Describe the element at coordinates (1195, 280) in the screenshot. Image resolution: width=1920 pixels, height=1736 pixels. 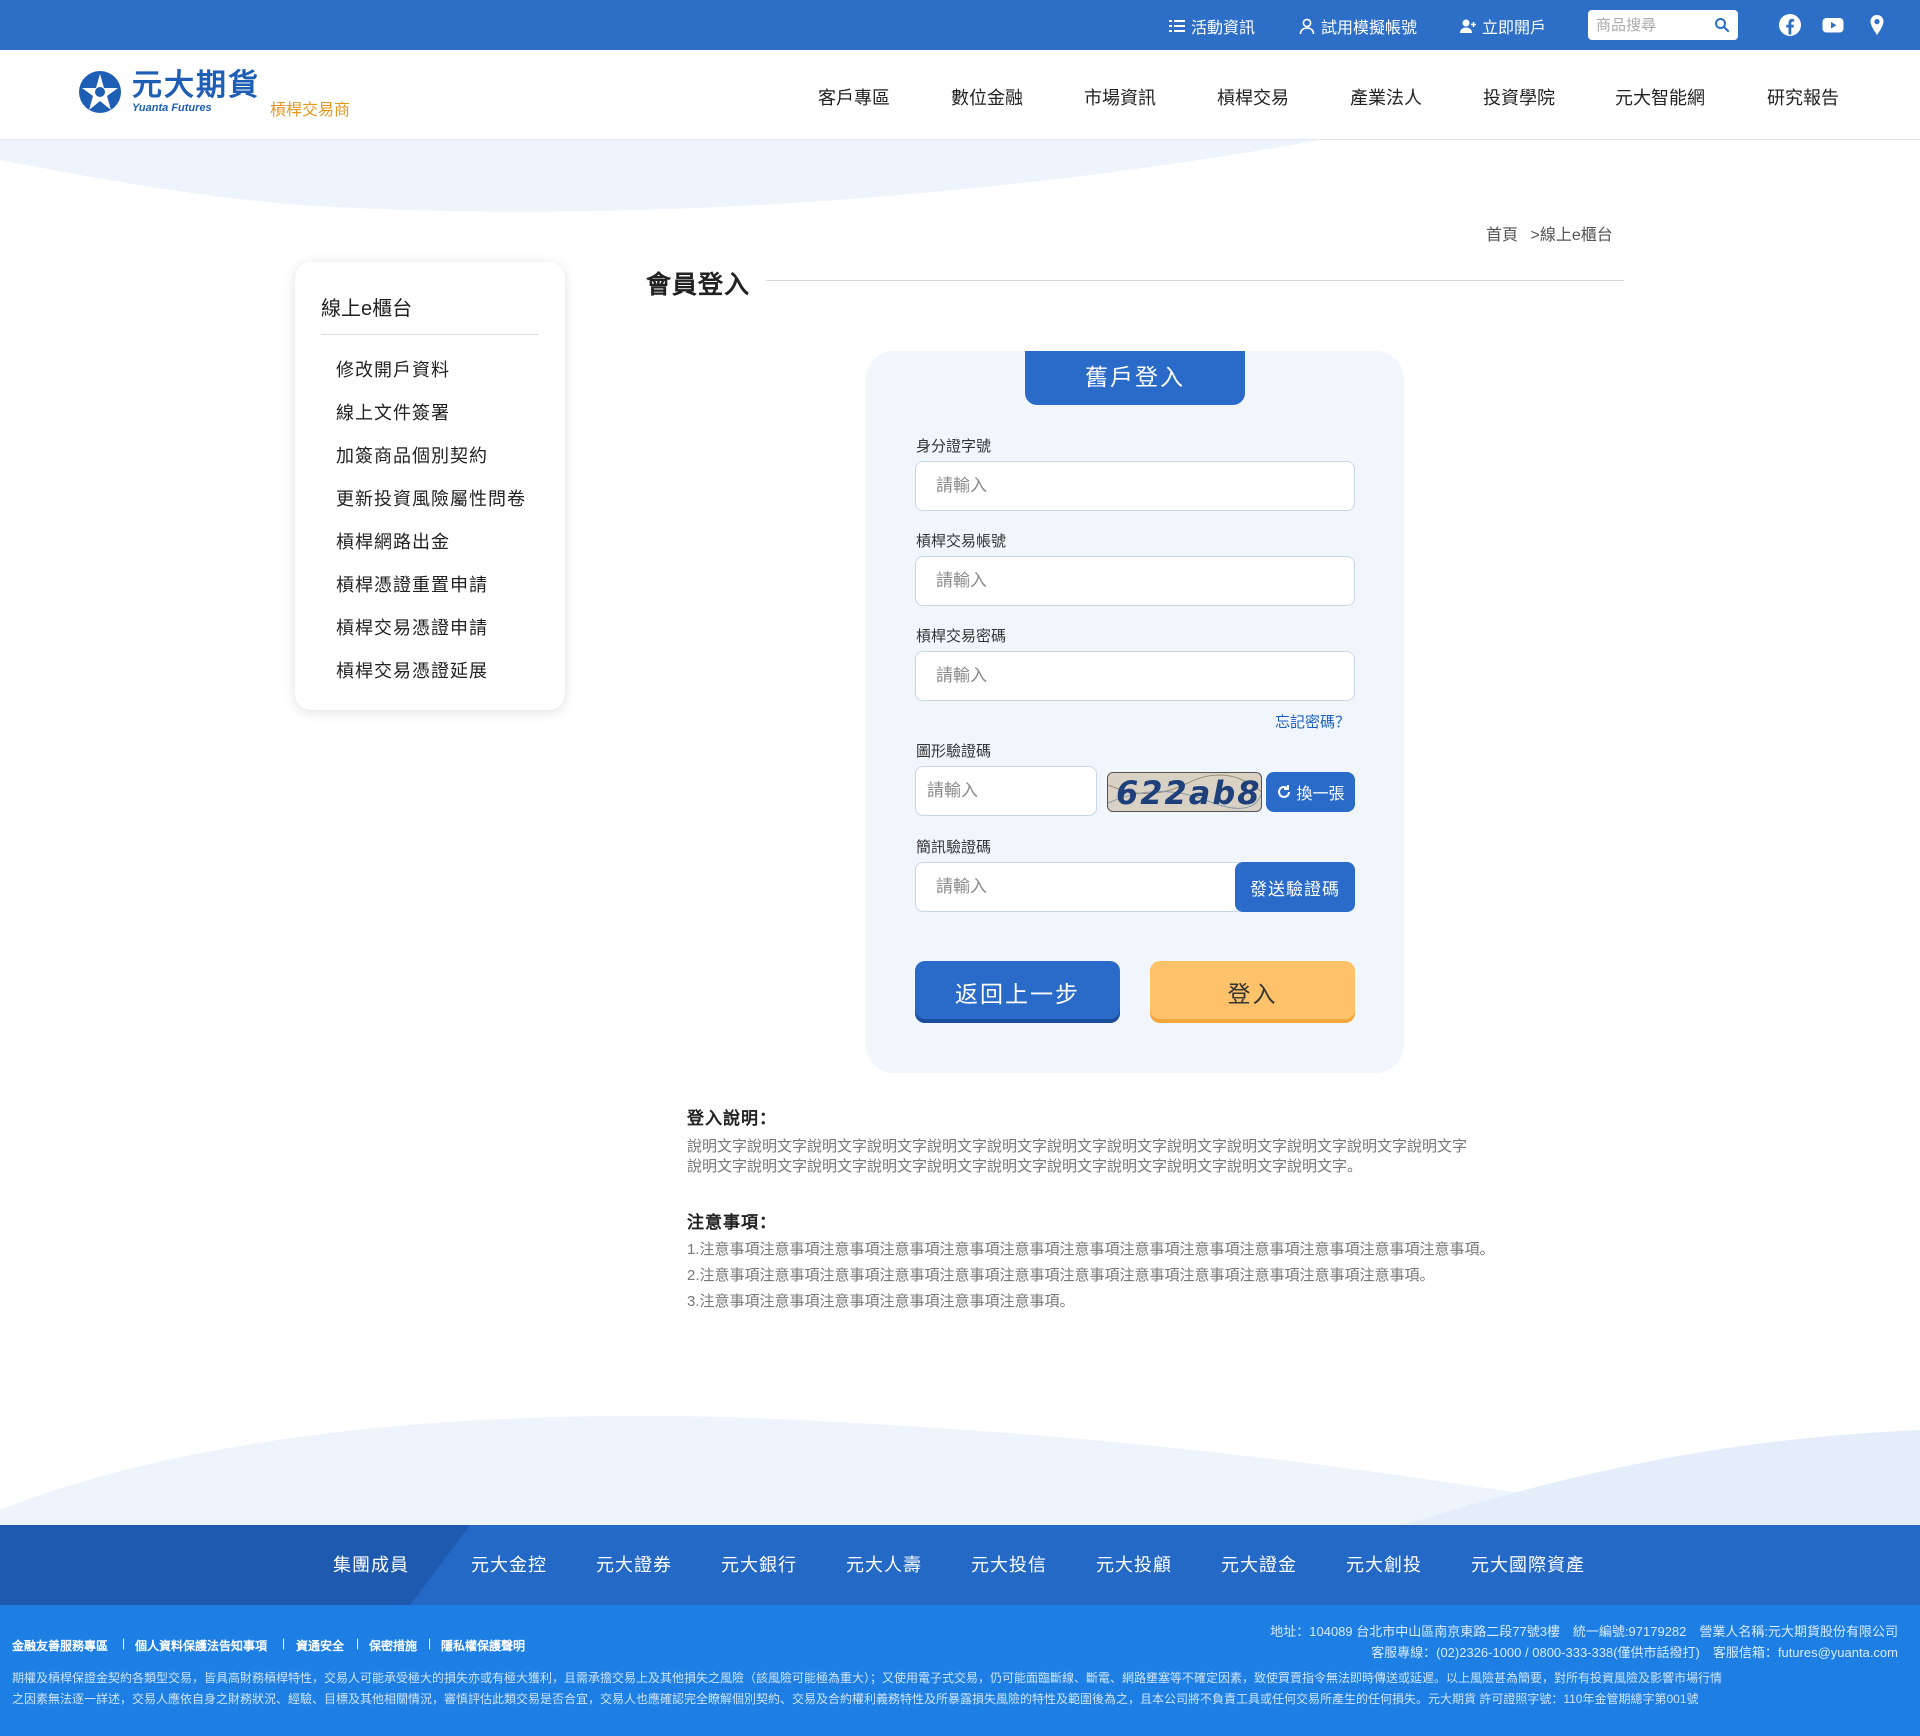
I see `title-divider` at that location.